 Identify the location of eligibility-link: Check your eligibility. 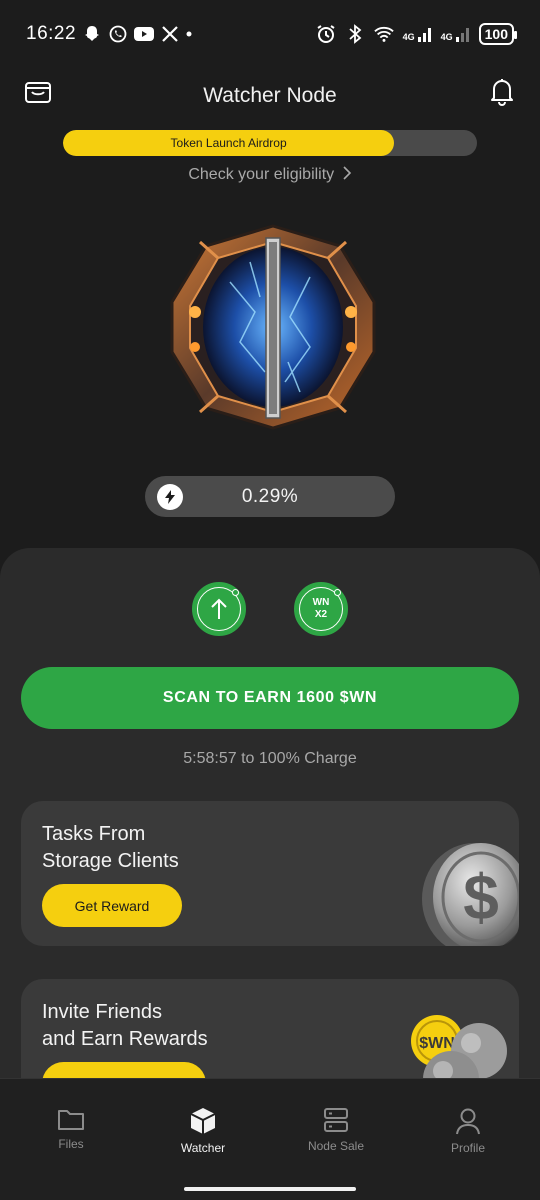
(270, 175).